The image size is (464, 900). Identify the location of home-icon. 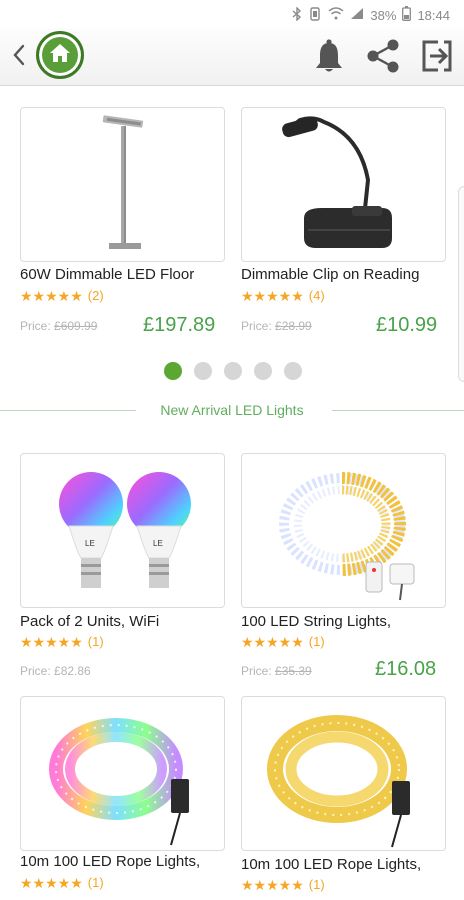
(60, 55).